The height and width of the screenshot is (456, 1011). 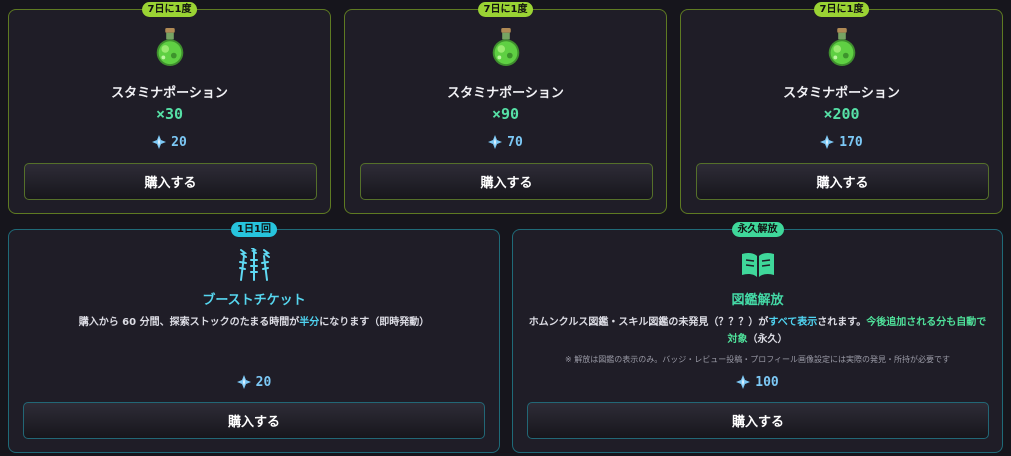 I want to click on stamina-potion-card-90: 7日に1度 スタミナポーション ×90 70 購入する, so click(x=505, y=108).